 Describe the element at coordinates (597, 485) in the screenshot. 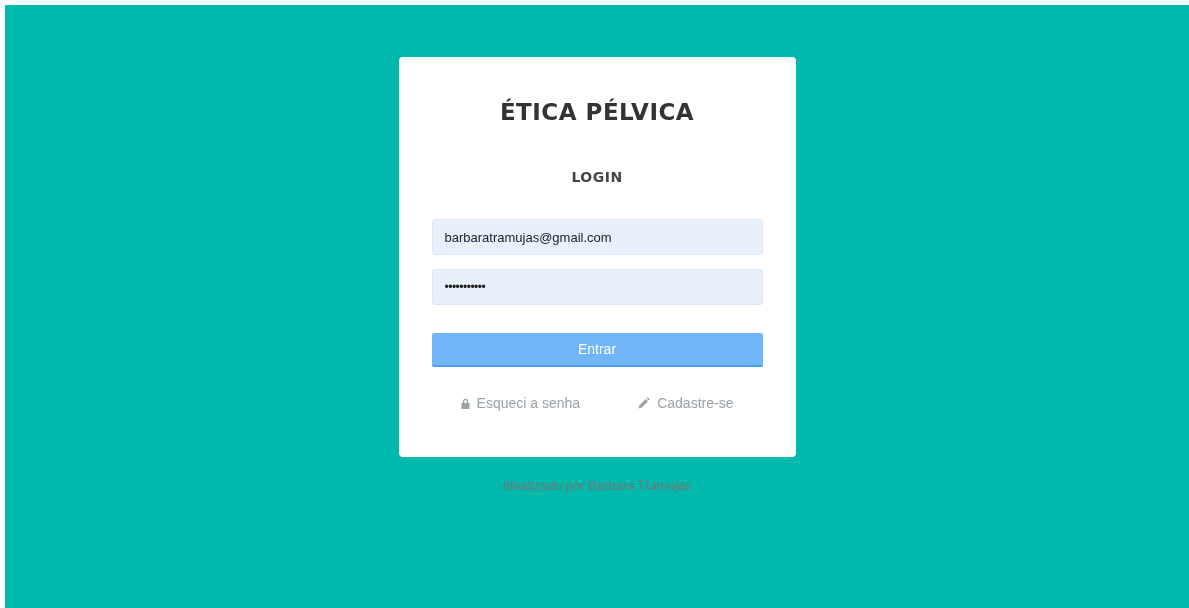

I see `footer-credit: Idealizado por Barbara Tramujas` at that location.